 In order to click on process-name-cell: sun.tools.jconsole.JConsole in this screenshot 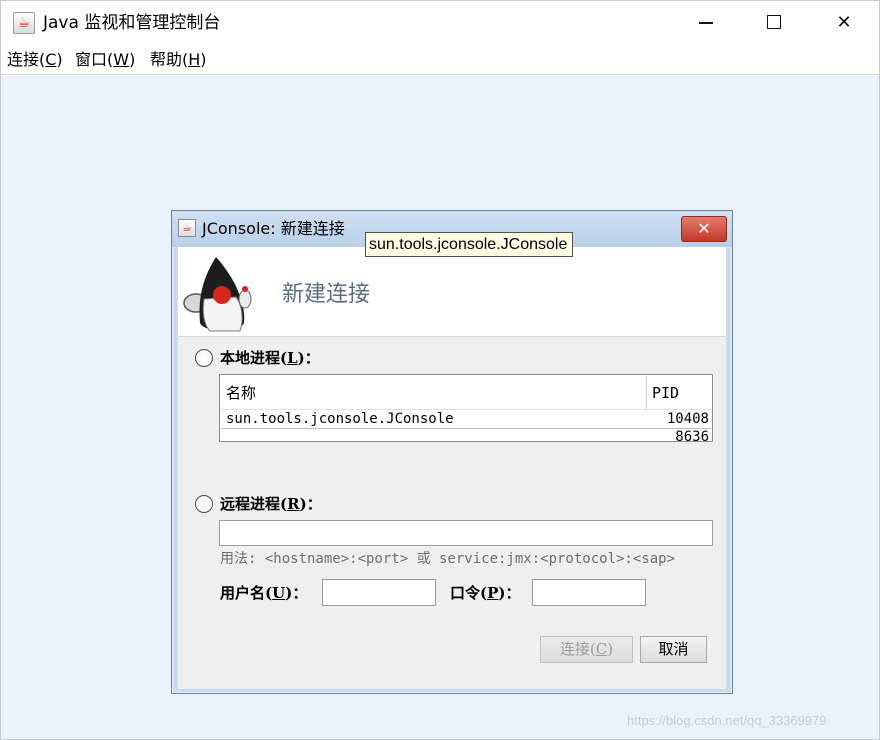, I will do `click(340, 419)`.